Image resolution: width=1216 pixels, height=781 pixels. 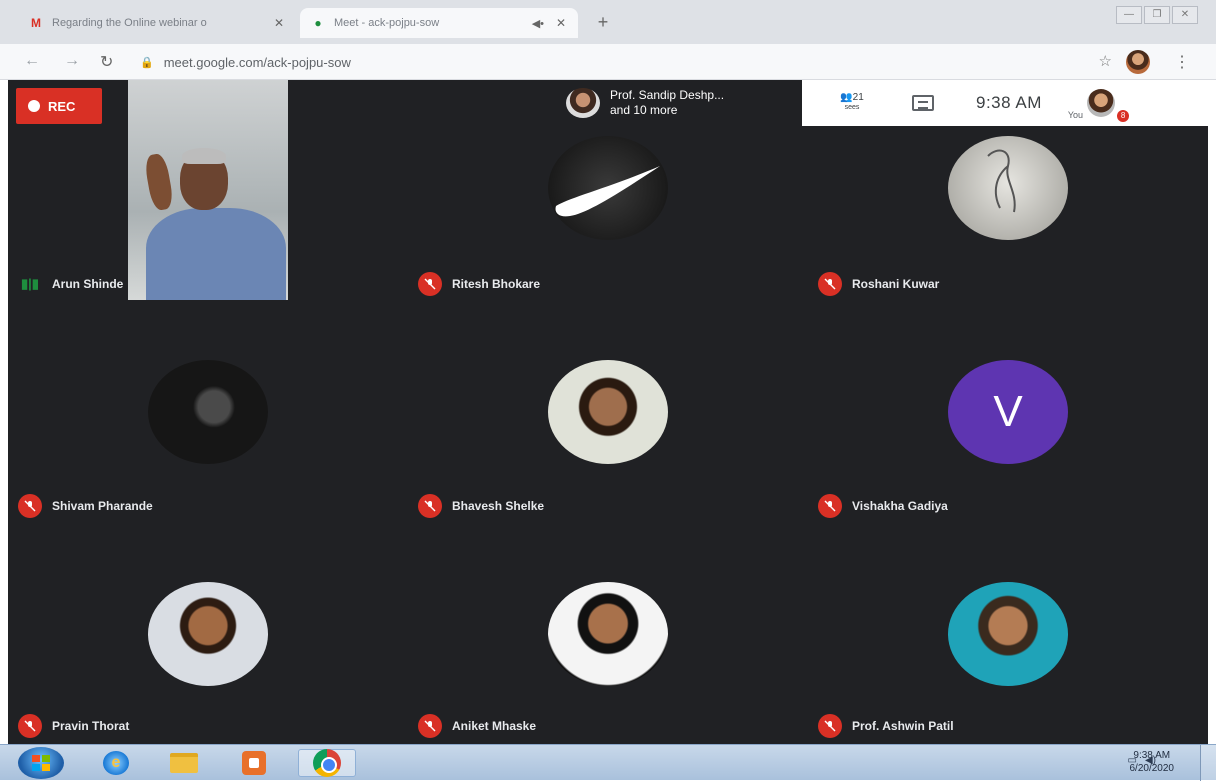 I want to click on participant-avatar: V, so click(x=1008, y=412).